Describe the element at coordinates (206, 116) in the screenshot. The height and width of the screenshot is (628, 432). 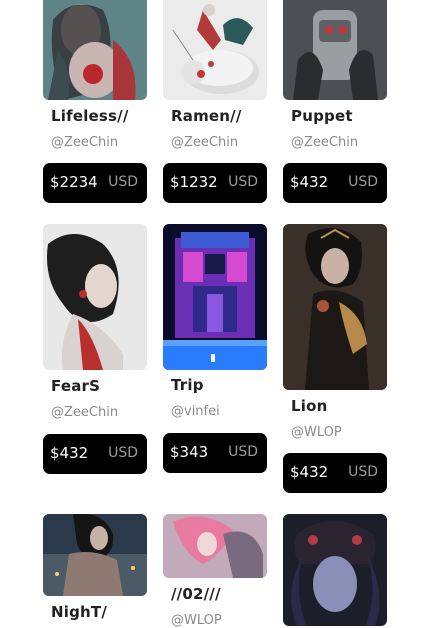
I see `card-title: Ramen//` at that location.